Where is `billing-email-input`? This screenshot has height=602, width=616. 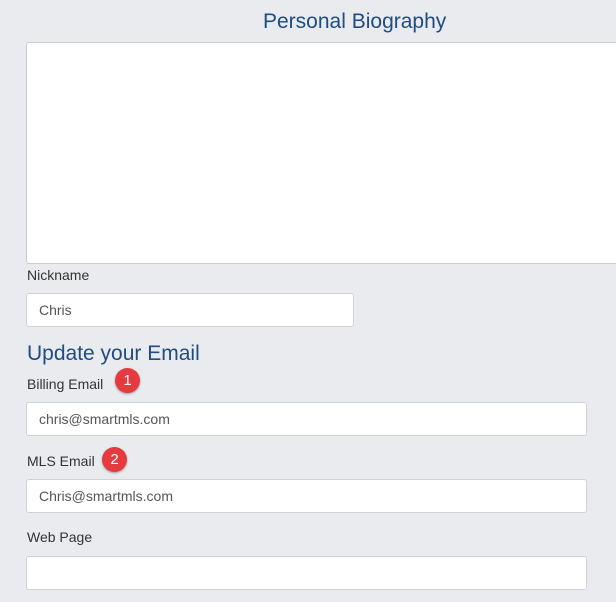
billing-email-input is located at coordinates (306, 419).